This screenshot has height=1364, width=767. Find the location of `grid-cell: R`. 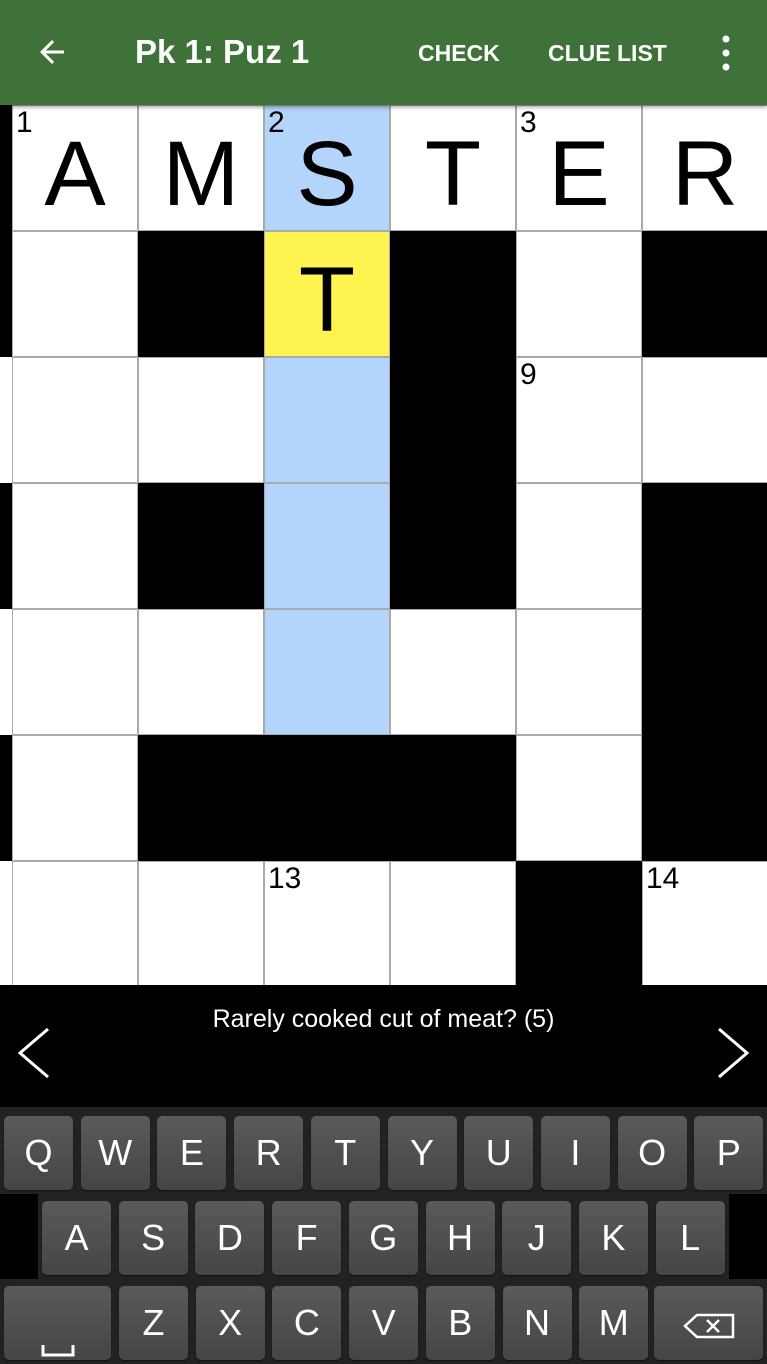

grid-cell: R is located at coordinates (704, 168).